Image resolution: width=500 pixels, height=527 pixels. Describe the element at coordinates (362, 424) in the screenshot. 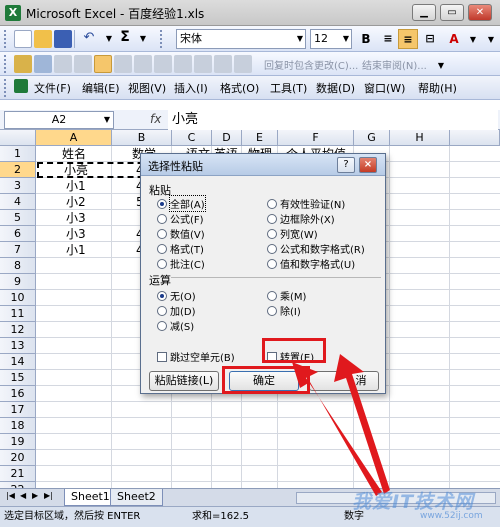

I see `arrow-to-transpose` at that location.